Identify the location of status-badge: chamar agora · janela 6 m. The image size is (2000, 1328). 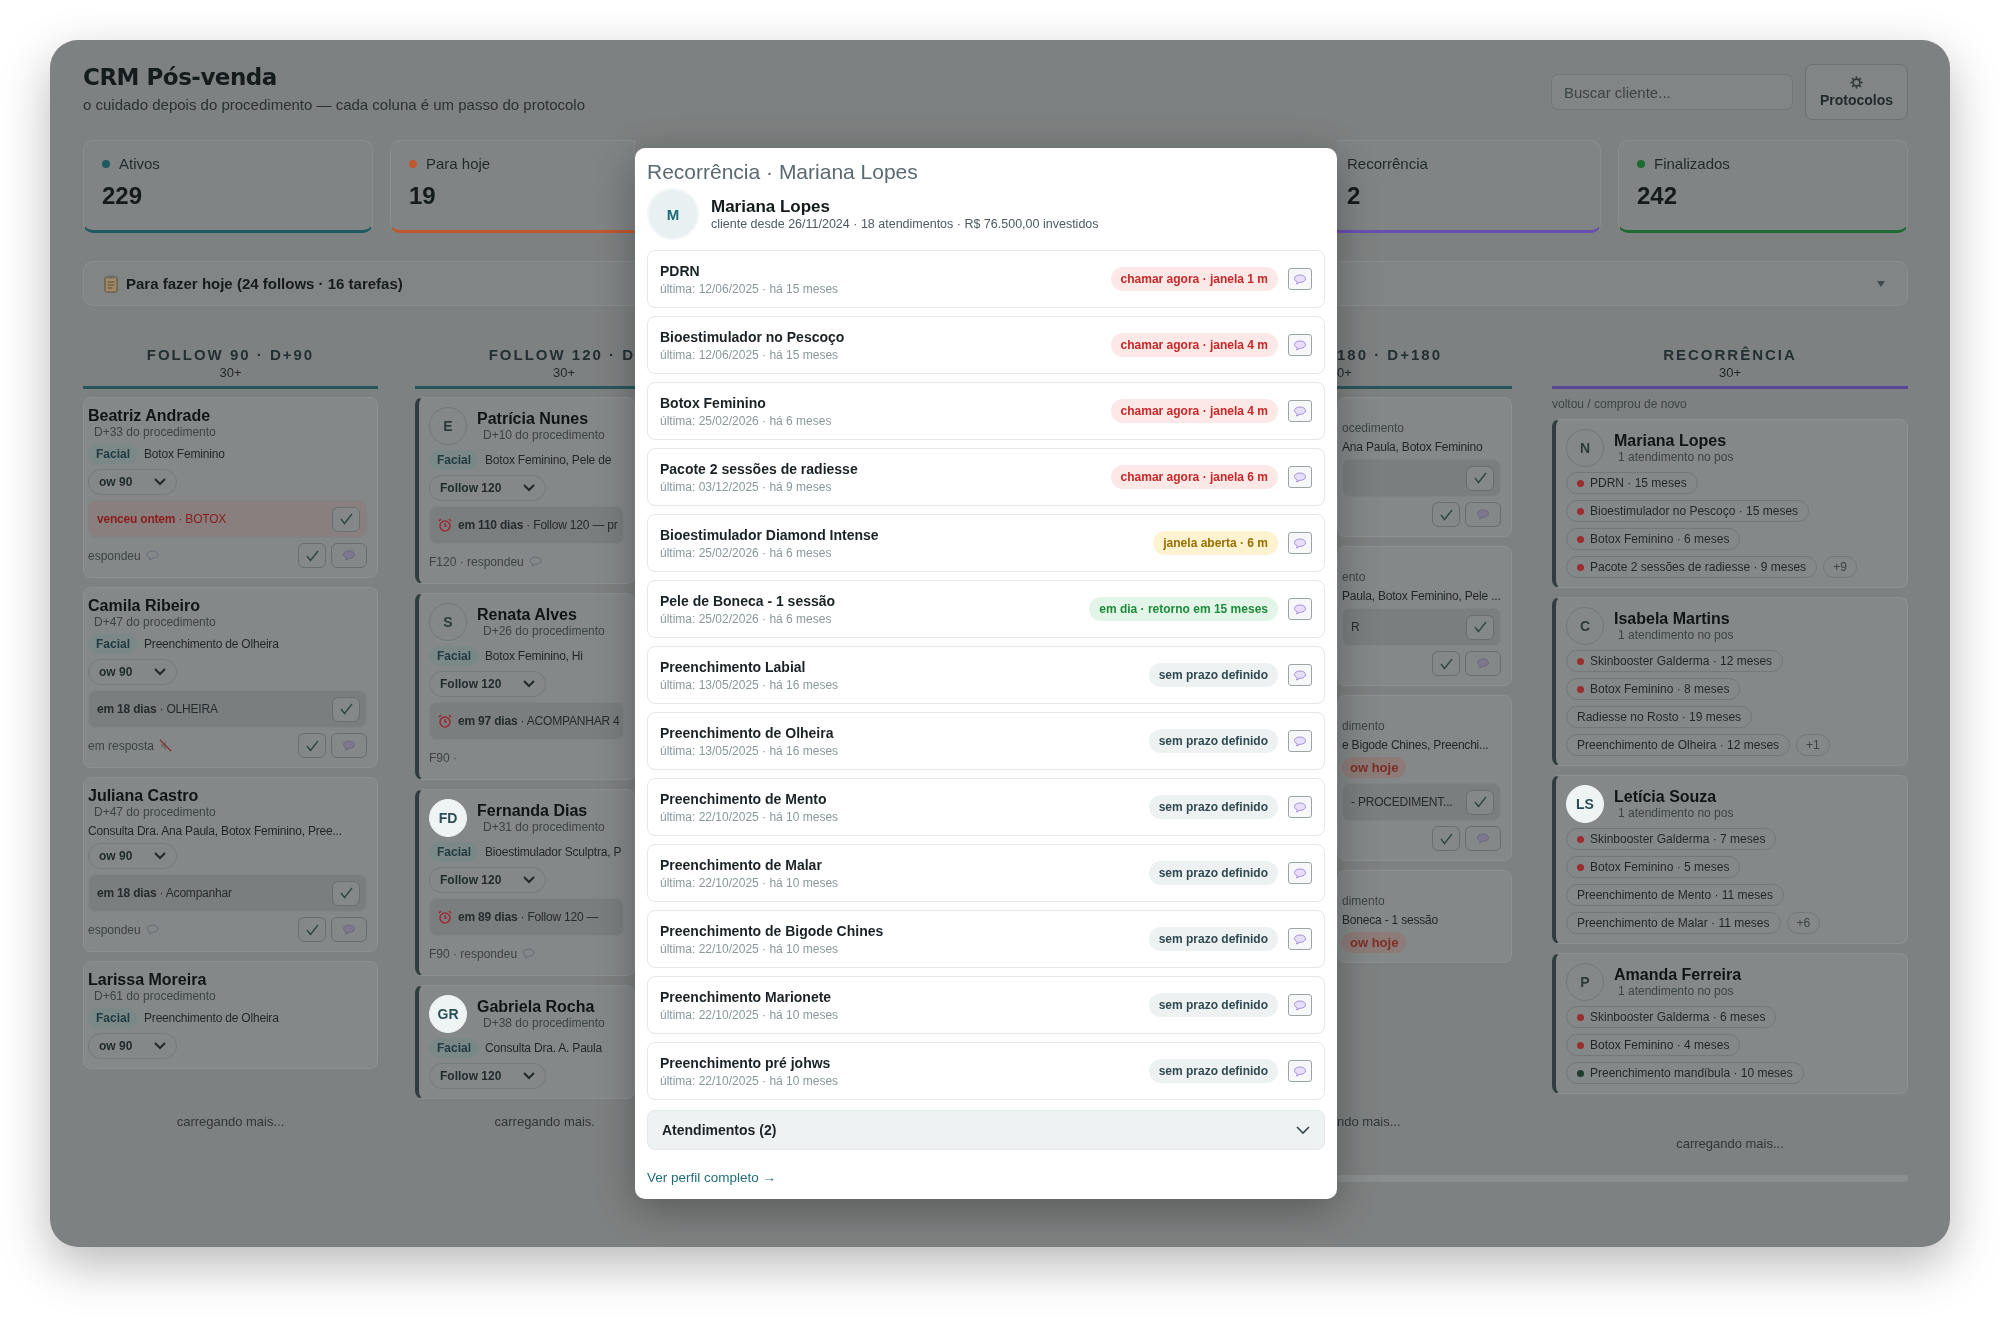
(1194, 477).